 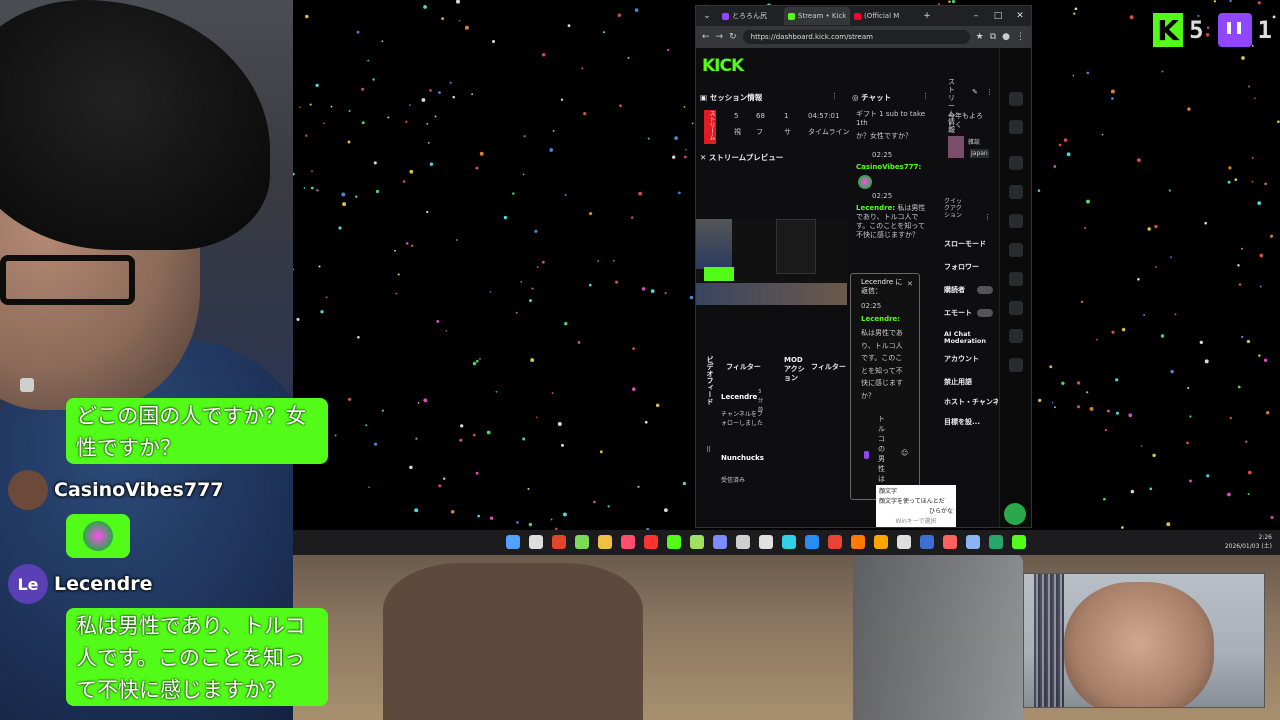 I want to click on chat-draft-input: トルコの男性ははほ, so click(x=882, y=451).